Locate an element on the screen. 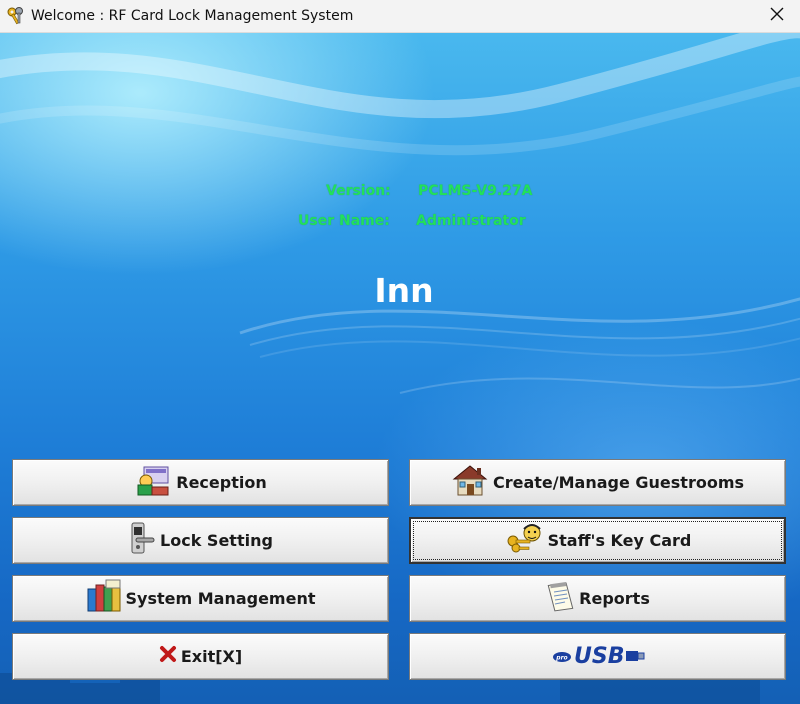  door-lock-icon is located at coordinates (142, 540).